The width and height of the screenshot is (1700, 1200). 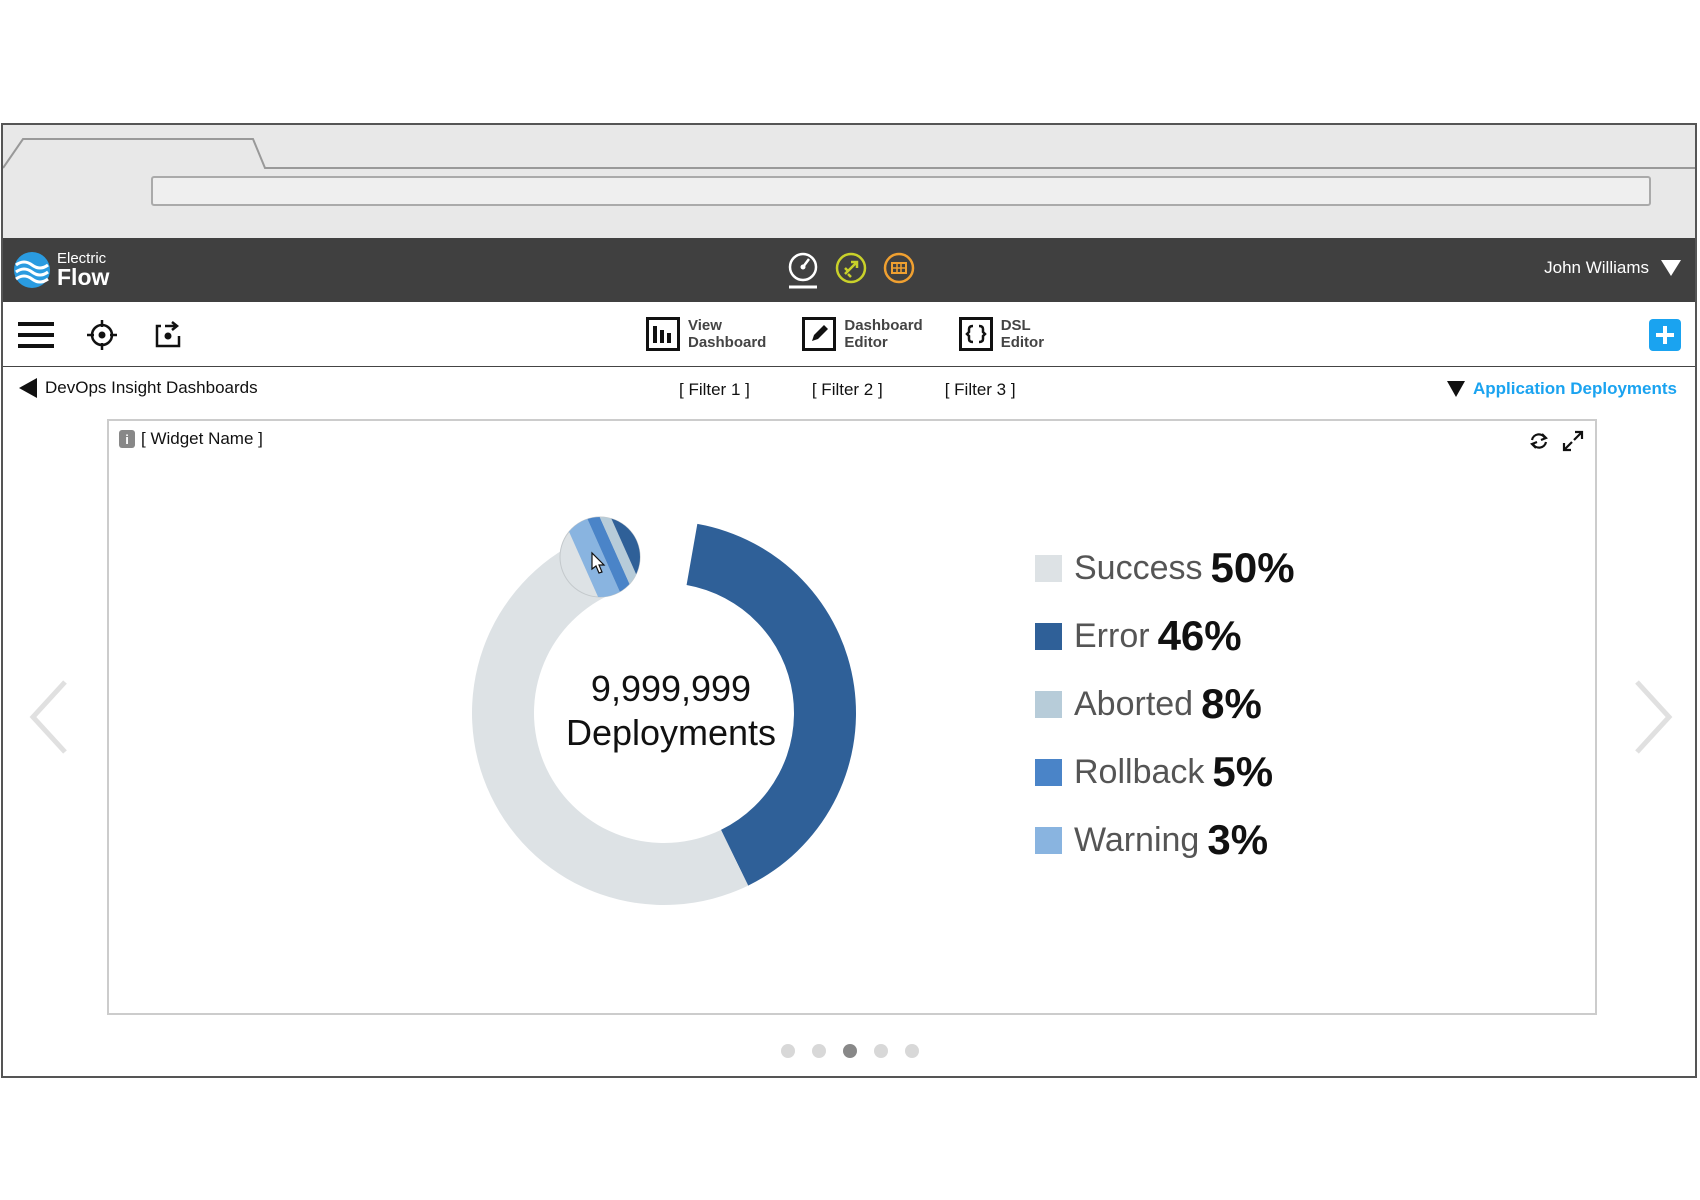 What do you see at coordinates (803, 270) in the screenshot?
I see `speedometer-icon` at bounding box center [803, 270].